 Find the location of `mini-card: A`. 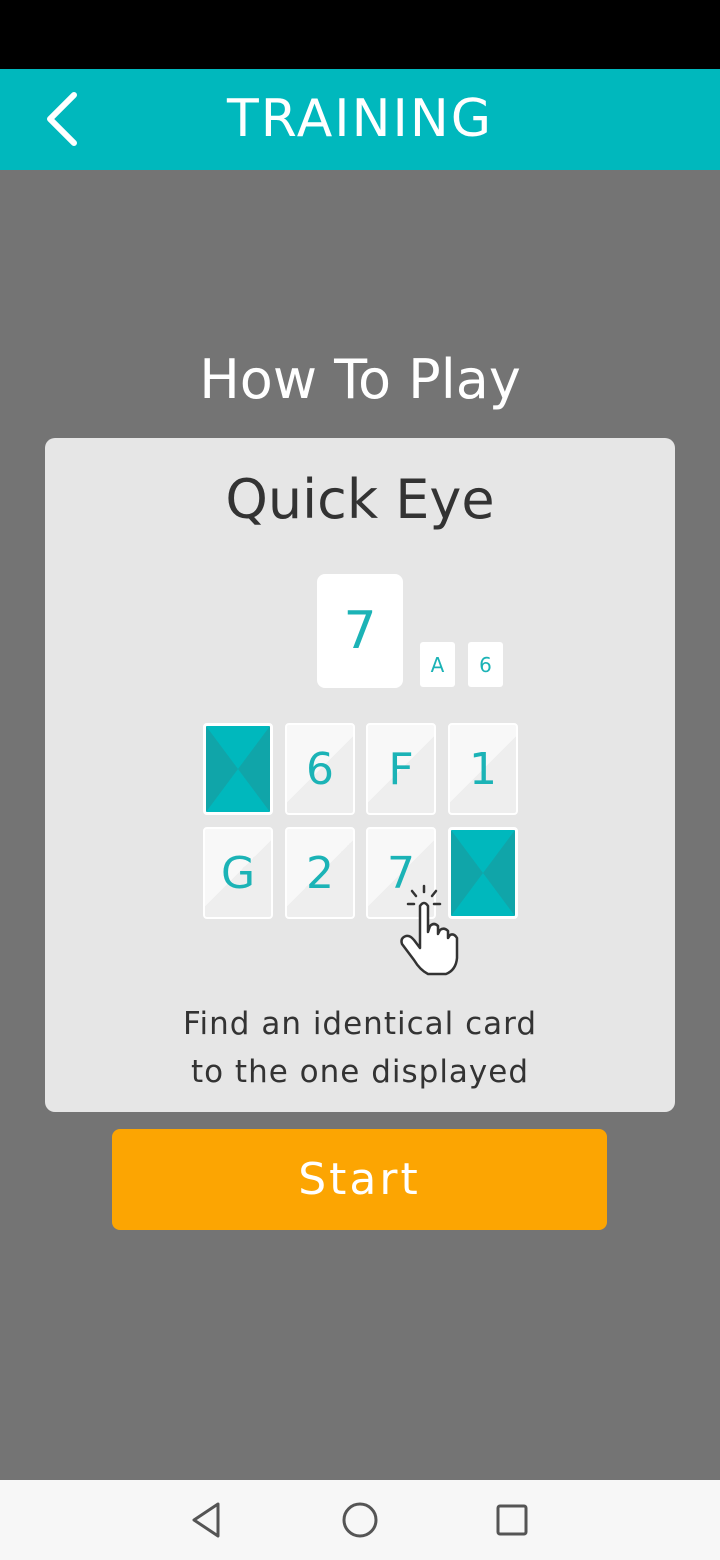

mini-card: A is located at coordinates (437, 664).